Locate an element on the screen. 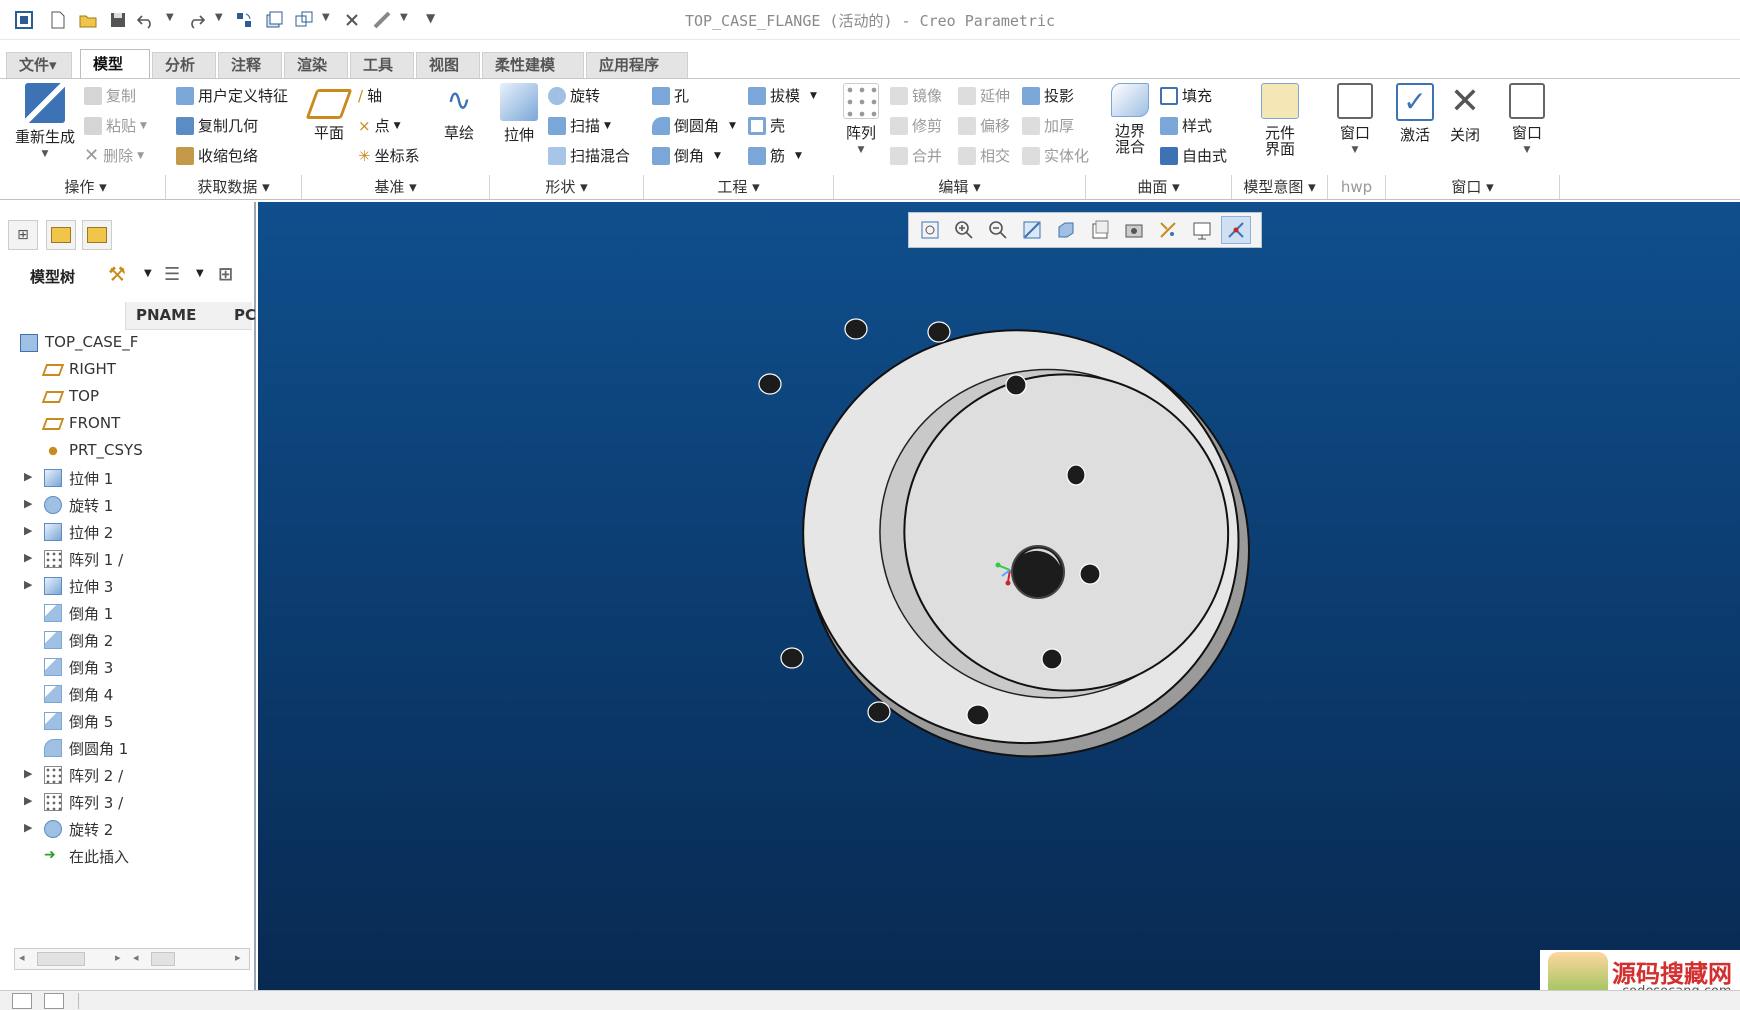 Image resolution: width=1740 pixels, height=1010 pixels. tree-item: ▶ 拉伸 1 is located at coordinates (133, 478).